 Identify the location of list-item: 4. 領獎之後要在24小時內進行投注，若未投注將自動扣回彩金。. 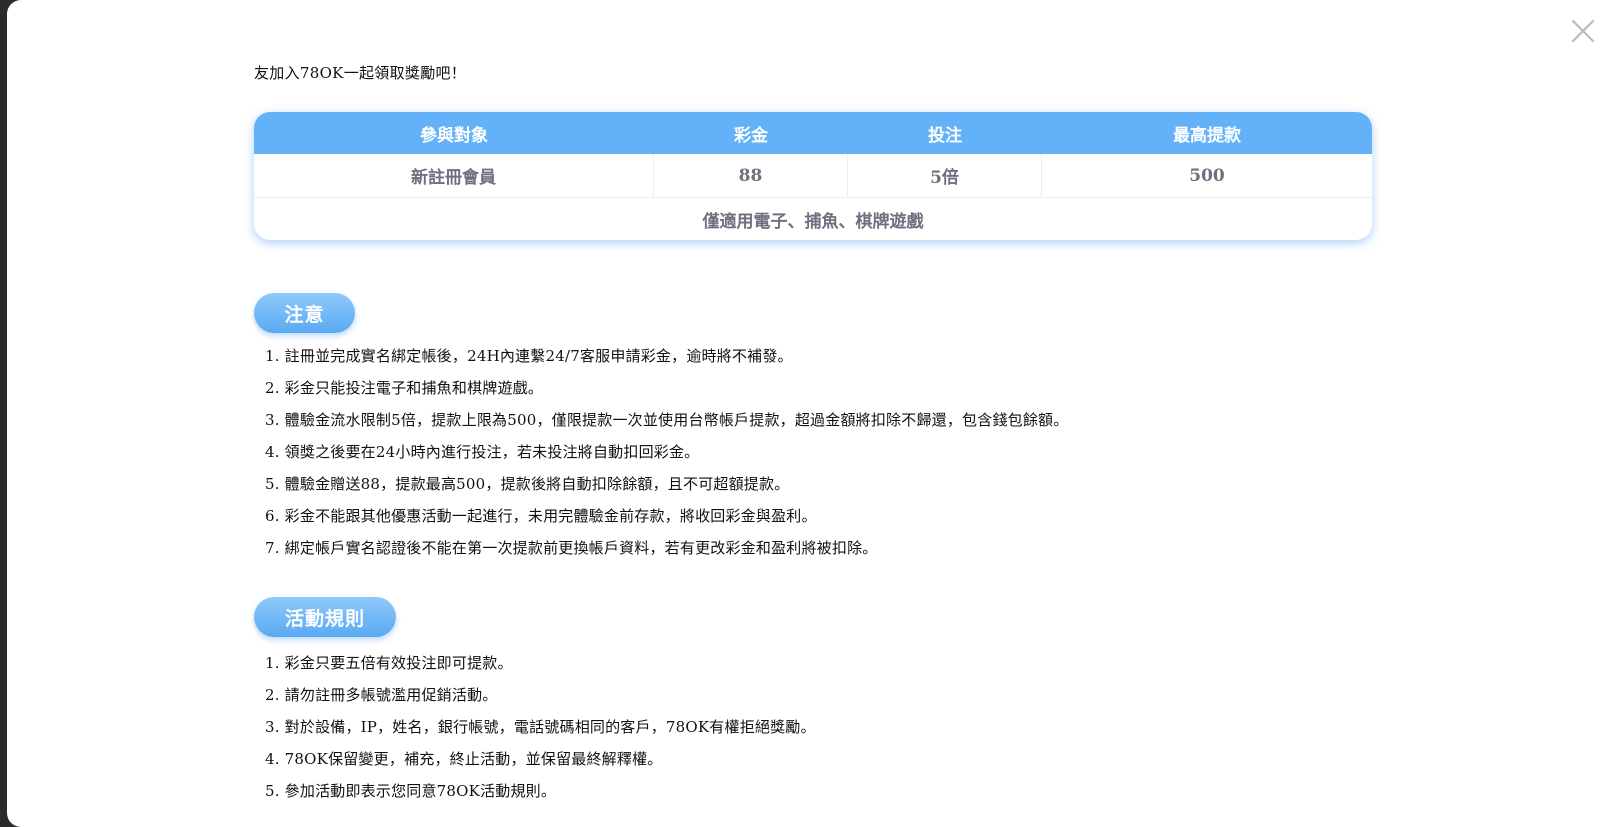
(482, 452).